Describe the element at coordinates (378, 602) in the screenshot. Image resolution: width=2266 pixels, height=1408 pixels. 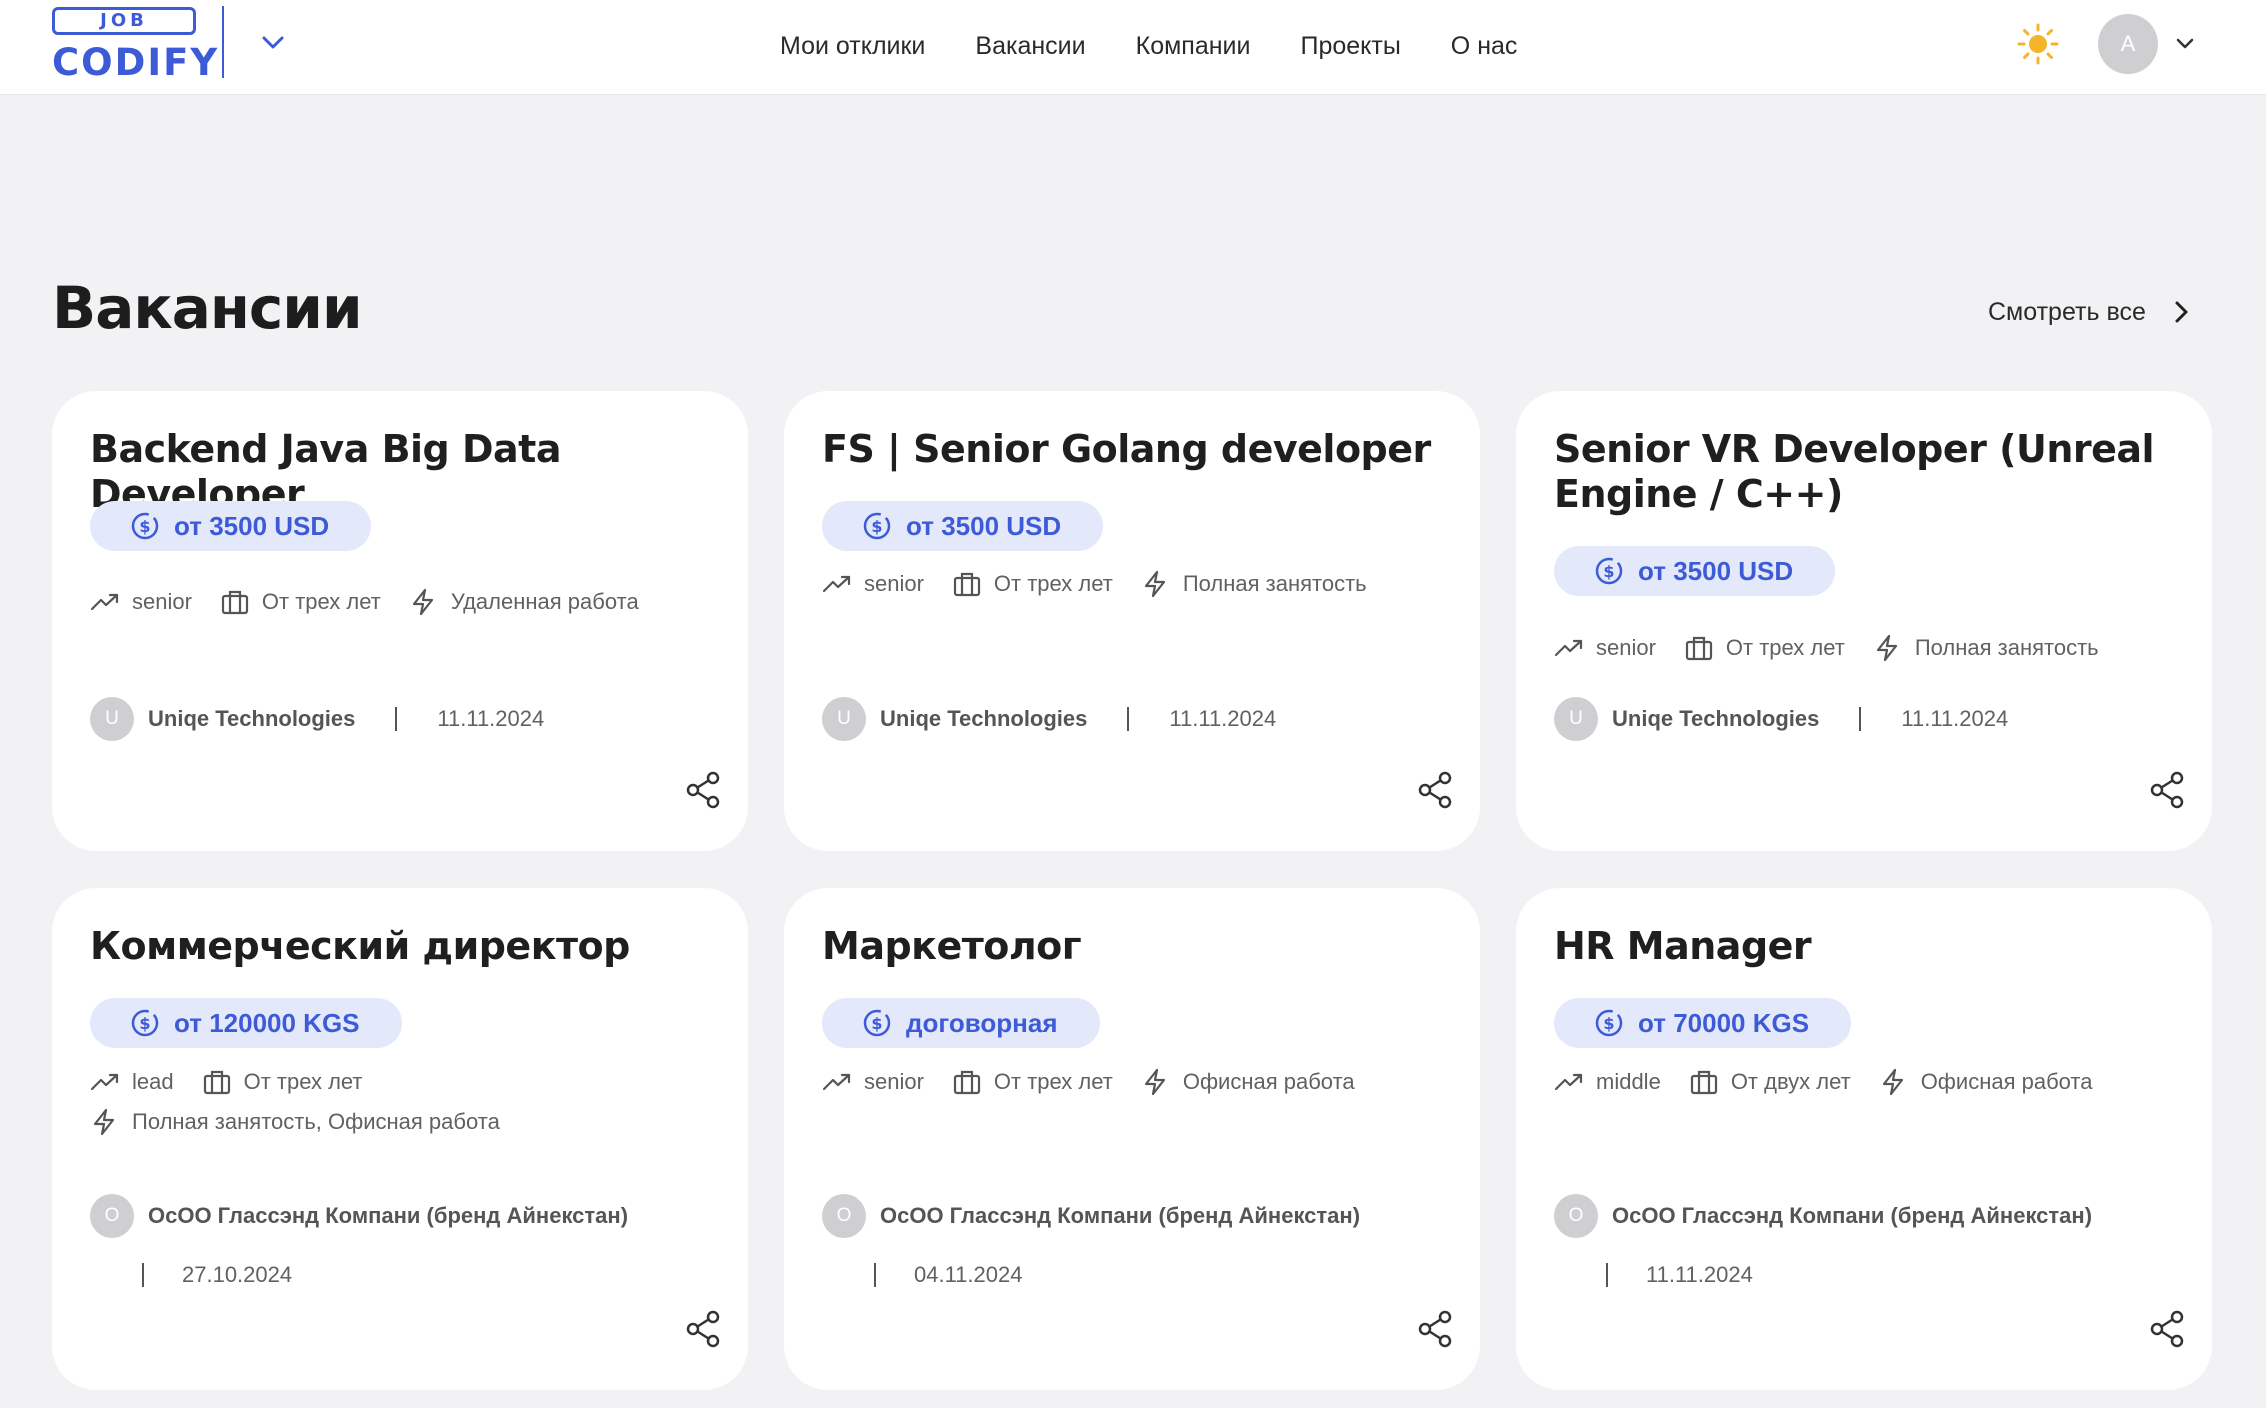
I see `vacancy-meta: senior От трех лет Удаленная работа` at that location.